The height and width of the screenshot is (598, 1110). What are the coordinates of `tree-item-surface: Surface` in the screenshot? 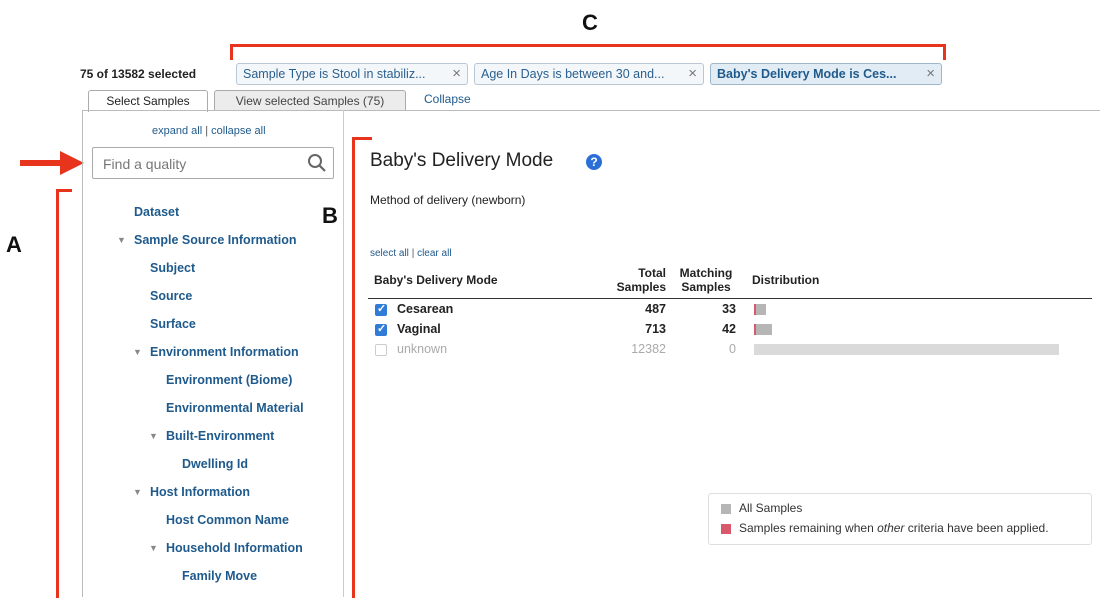 It's located at (173, 324).